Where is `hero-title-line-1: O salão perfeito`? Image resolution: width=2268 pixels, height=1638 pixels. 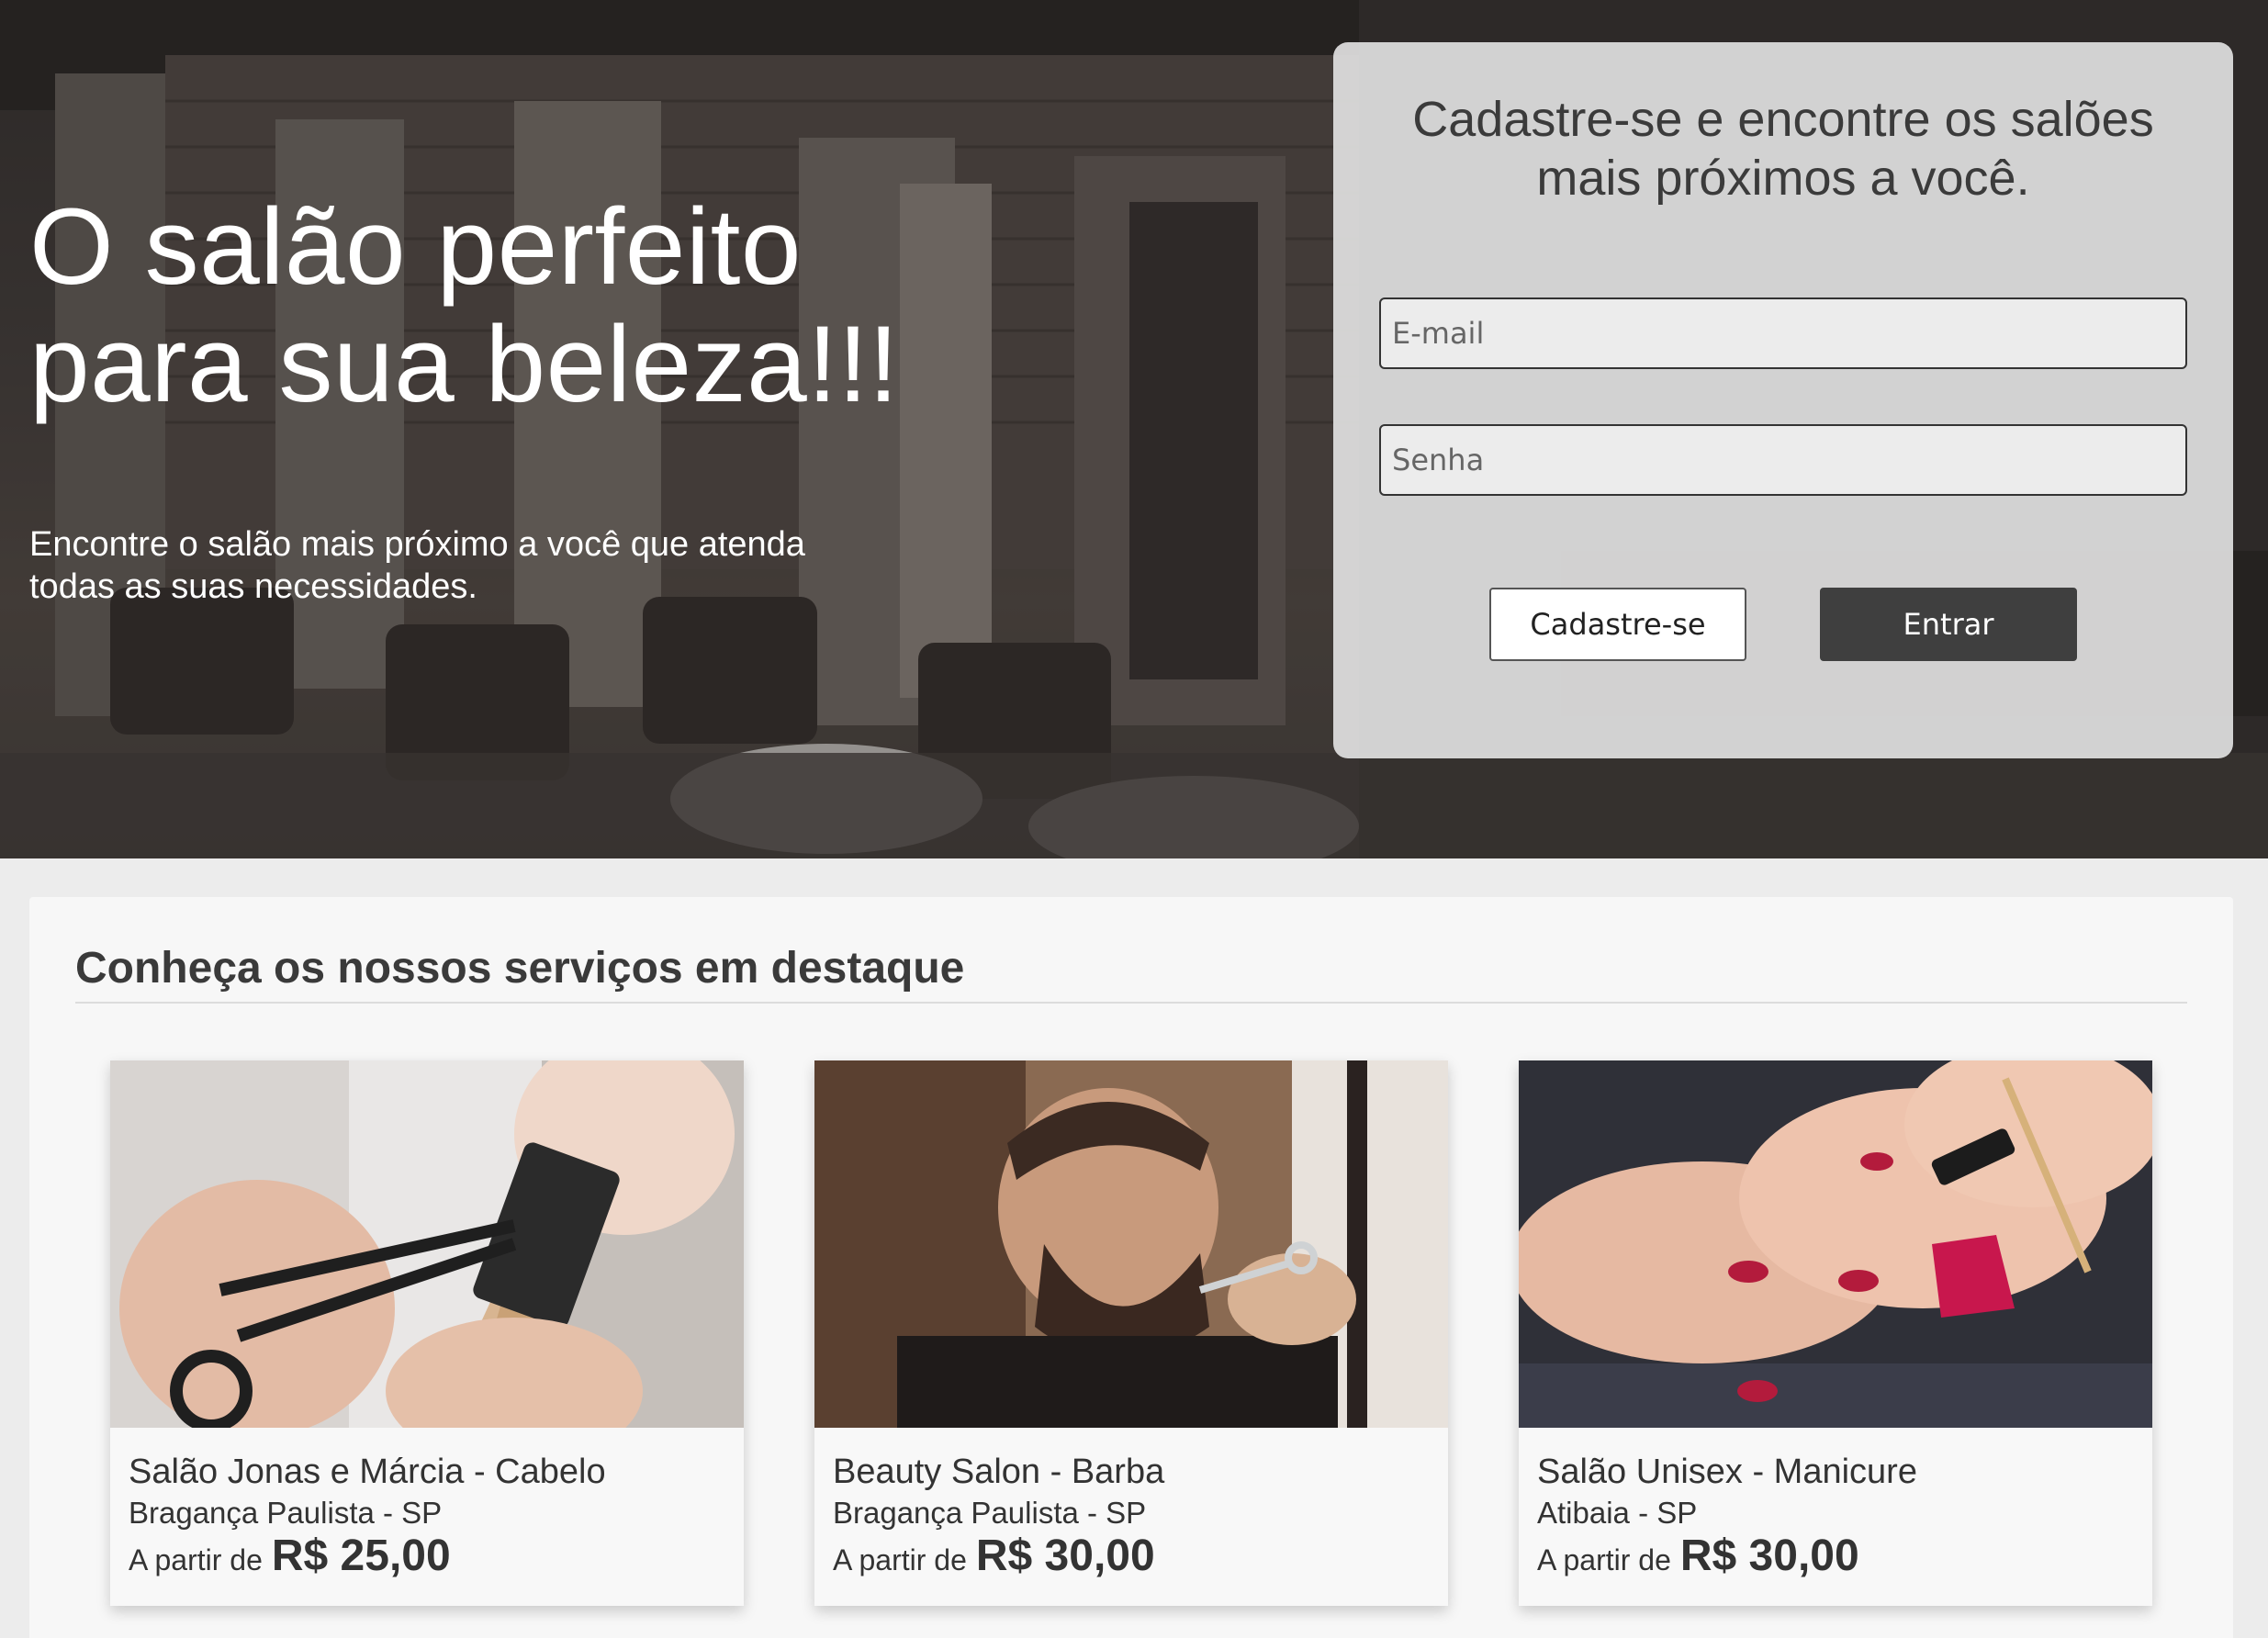
hero-title-line-1: O salão perfeito is located at coordinates (416, 247).